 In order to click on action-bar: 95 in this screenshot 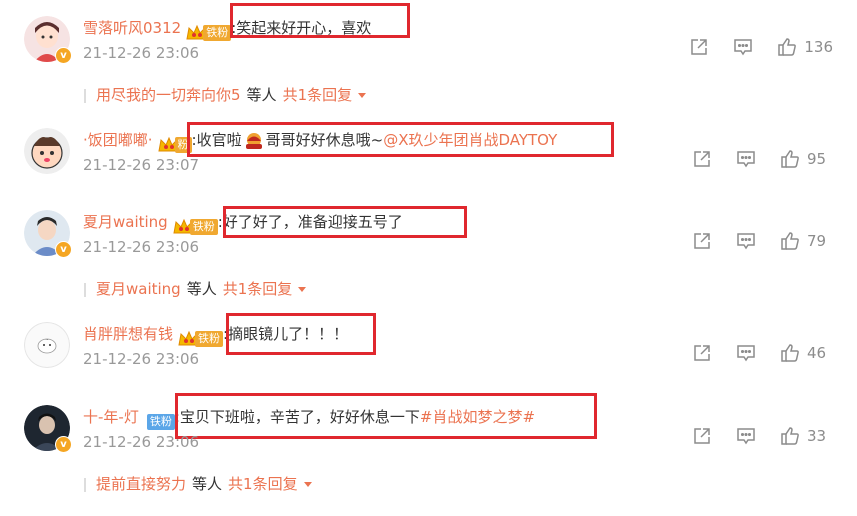, I will do `click(750, 159)`.